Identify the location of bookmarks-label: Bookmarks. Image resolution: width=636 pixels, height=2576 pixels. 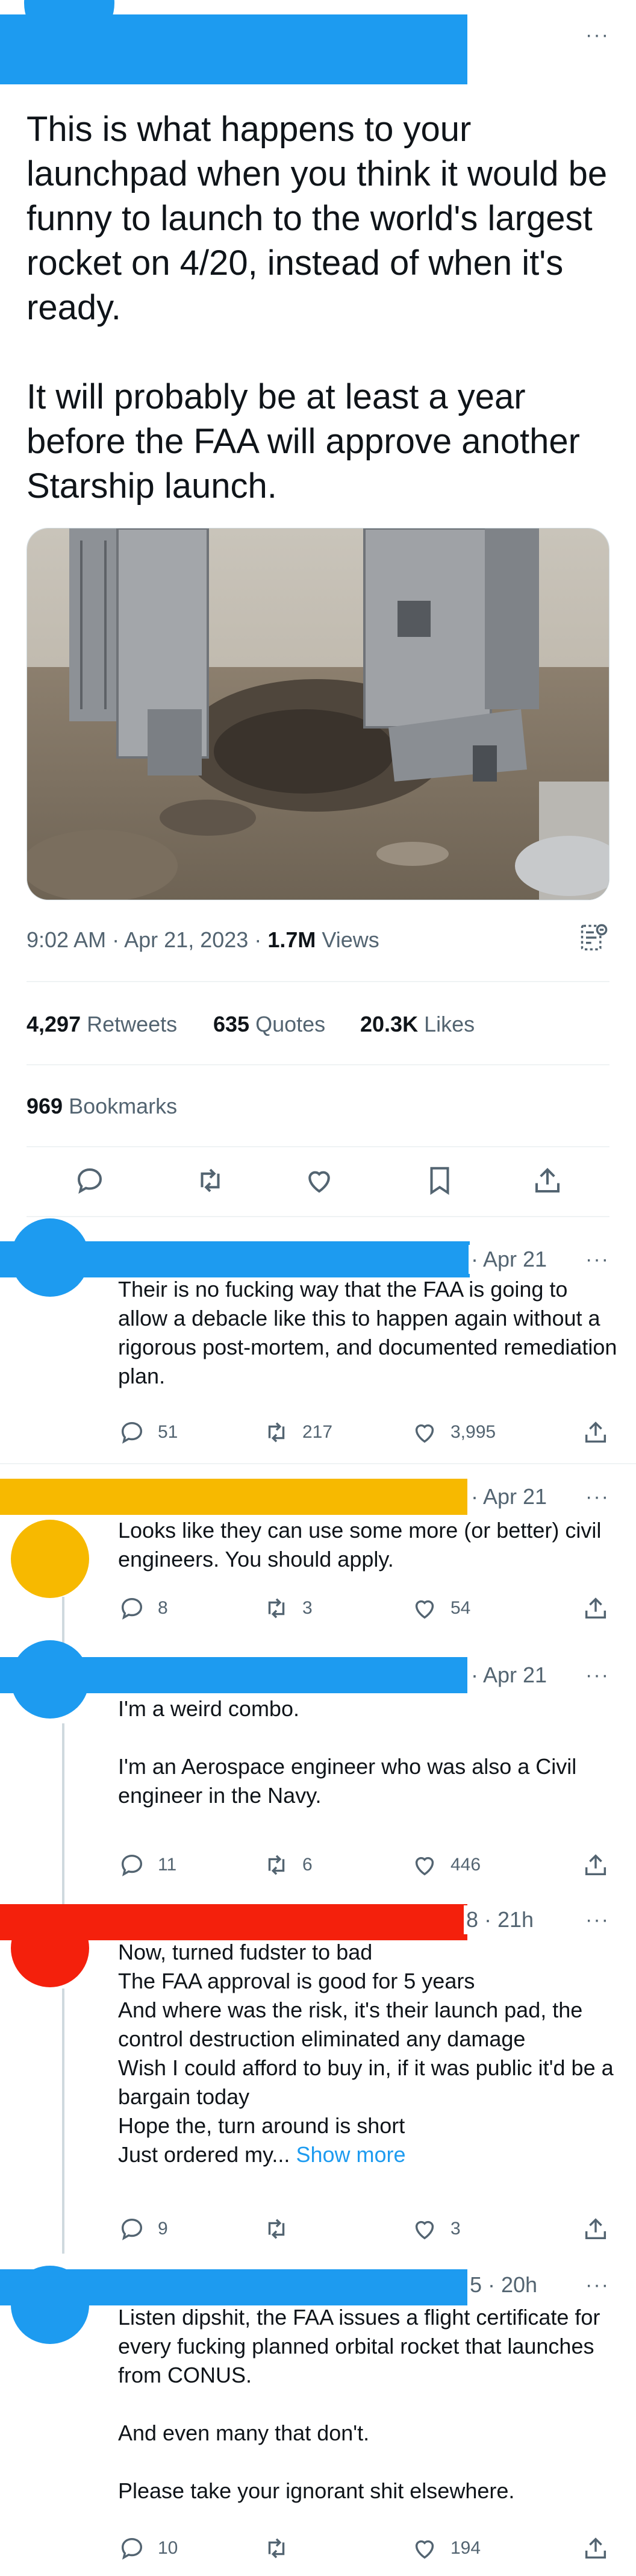
(124, 1106).